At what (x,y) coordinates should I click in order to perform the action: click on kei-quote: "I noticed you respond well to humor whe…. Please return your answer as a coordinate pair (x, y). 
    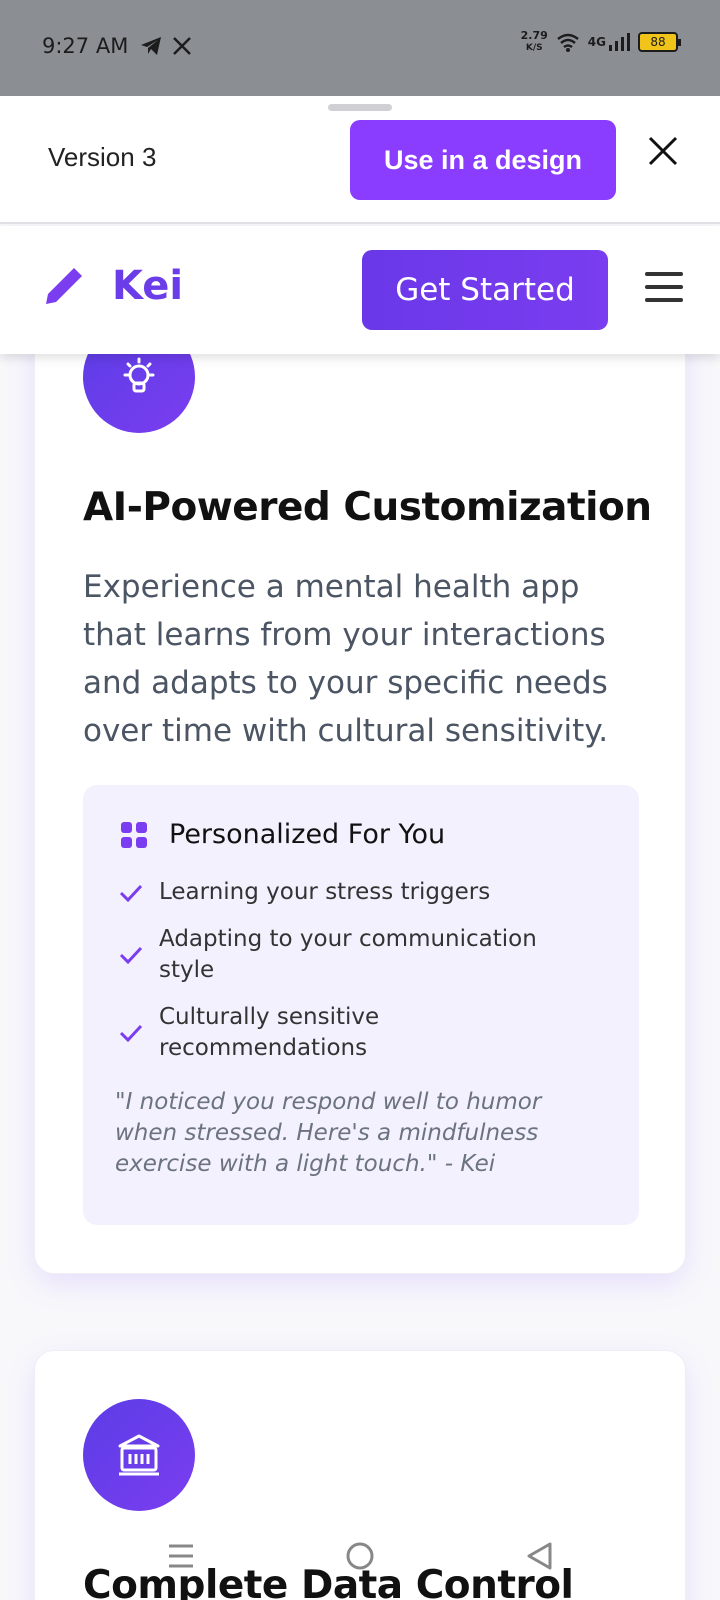
    Looking at the image, I should click on (328, 1133).